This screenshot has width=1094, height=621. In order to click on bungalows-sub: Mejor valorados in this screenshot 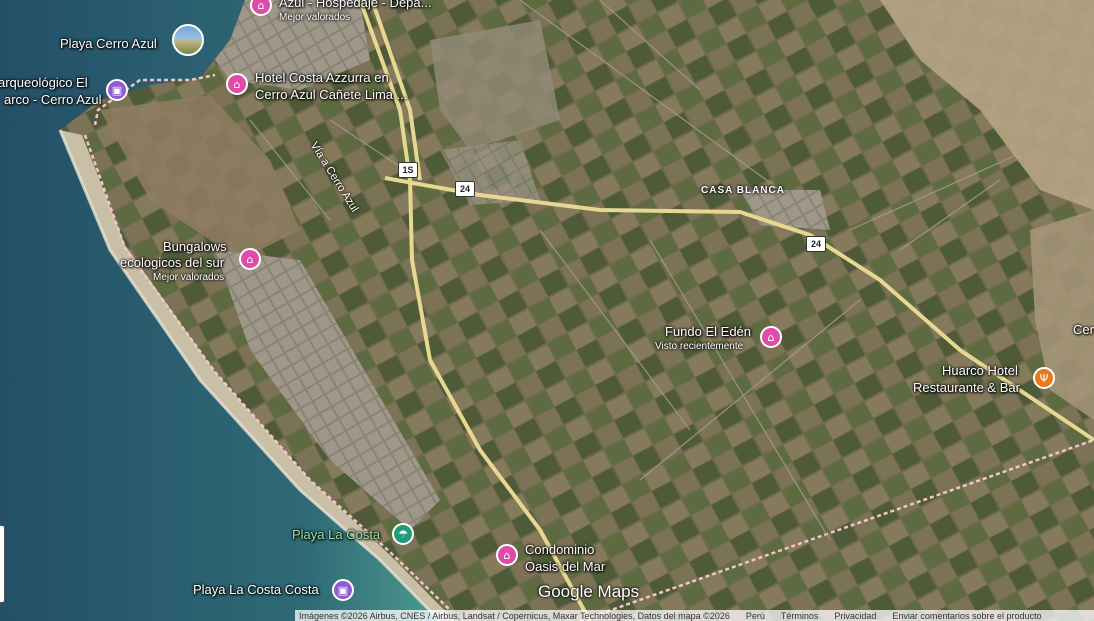, I will do `click(189, 277)`.